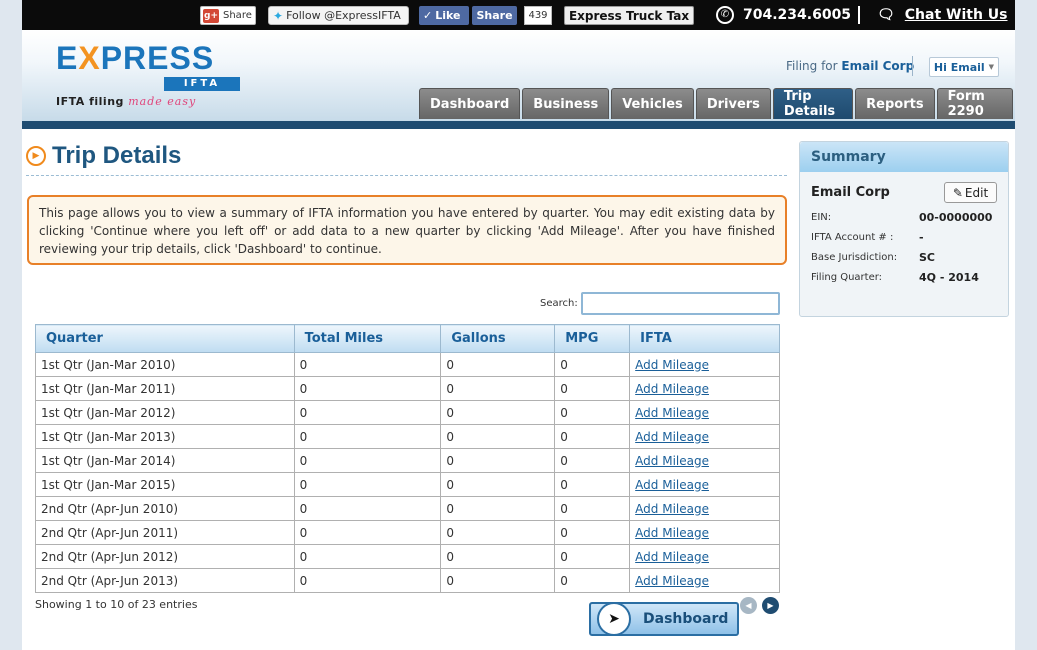  I want to click on logo-wordmark: EXPRESS, so click(135, 58).